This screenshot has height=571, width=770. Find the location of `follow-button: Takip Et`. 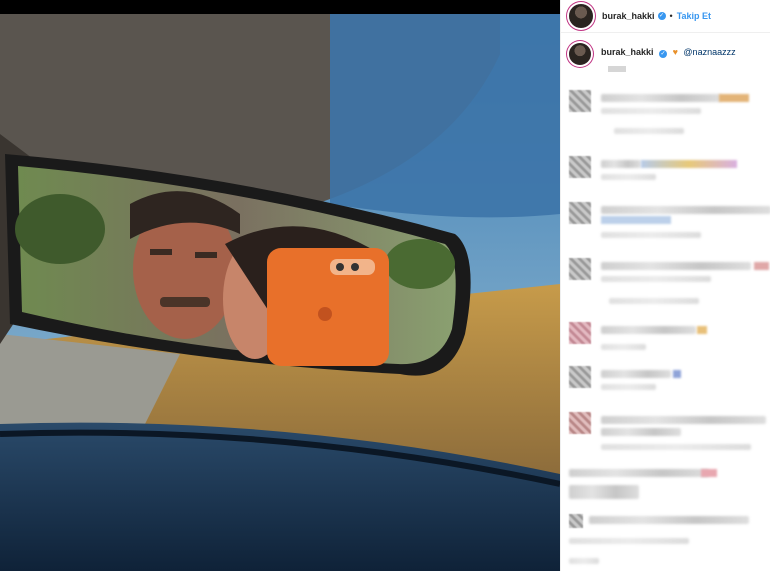

follow-button: Takip Et is located at coordinates (694, 16).